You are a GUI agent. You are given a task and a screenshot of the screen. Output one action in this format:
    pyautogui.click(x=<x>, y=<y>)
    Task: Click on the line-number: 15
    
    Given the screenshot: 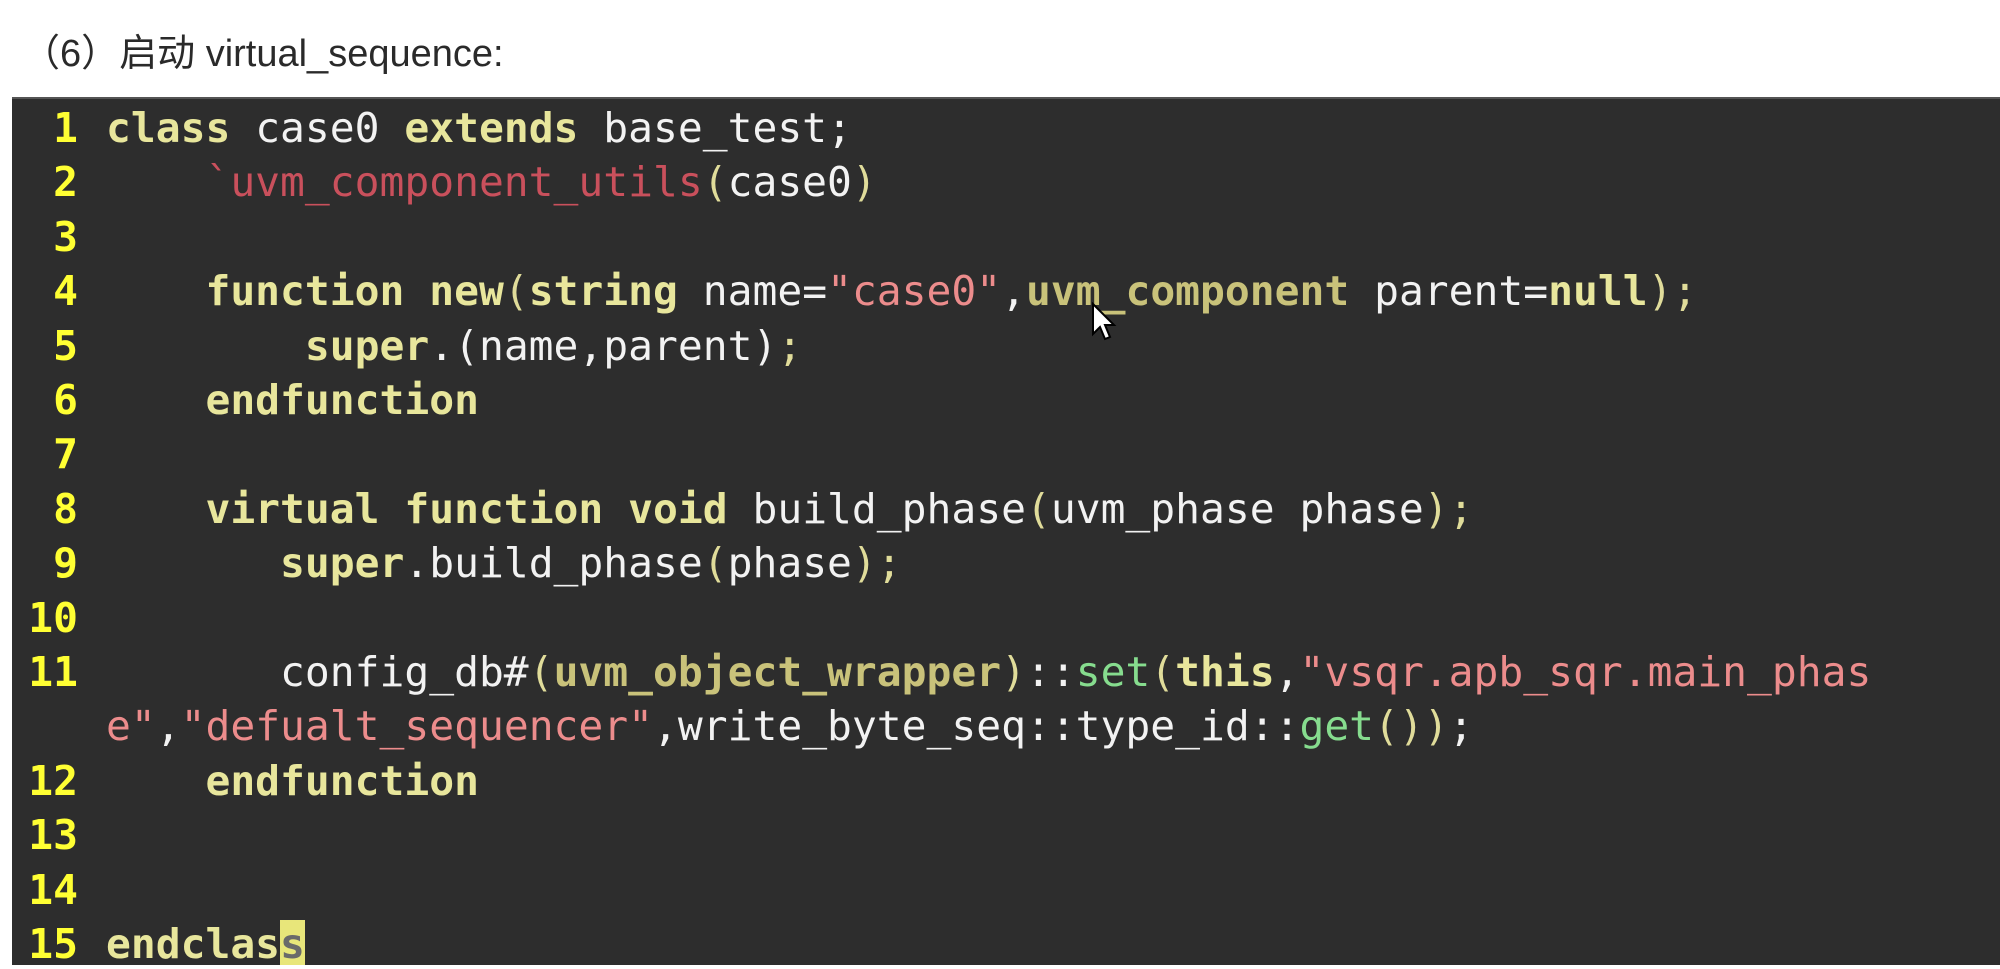 What is the action you would take?
    pyautogui.click(x=53, y=942)
    